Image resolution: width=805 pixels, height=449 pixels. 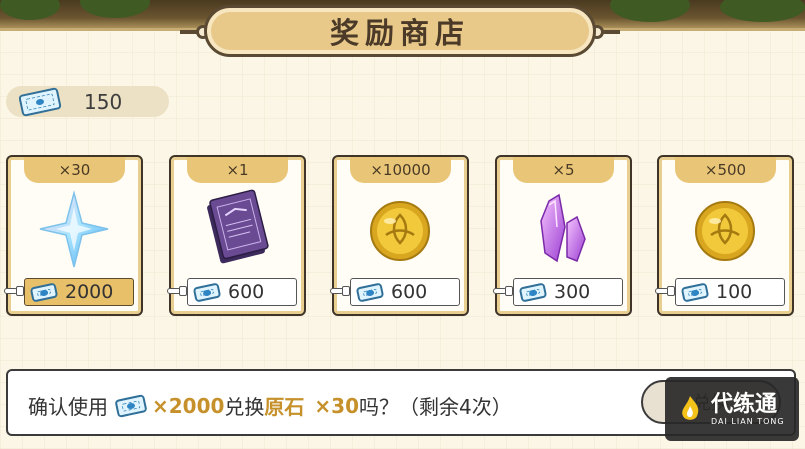 I want to click on price-tag: 300, so click(x=568, y=292).